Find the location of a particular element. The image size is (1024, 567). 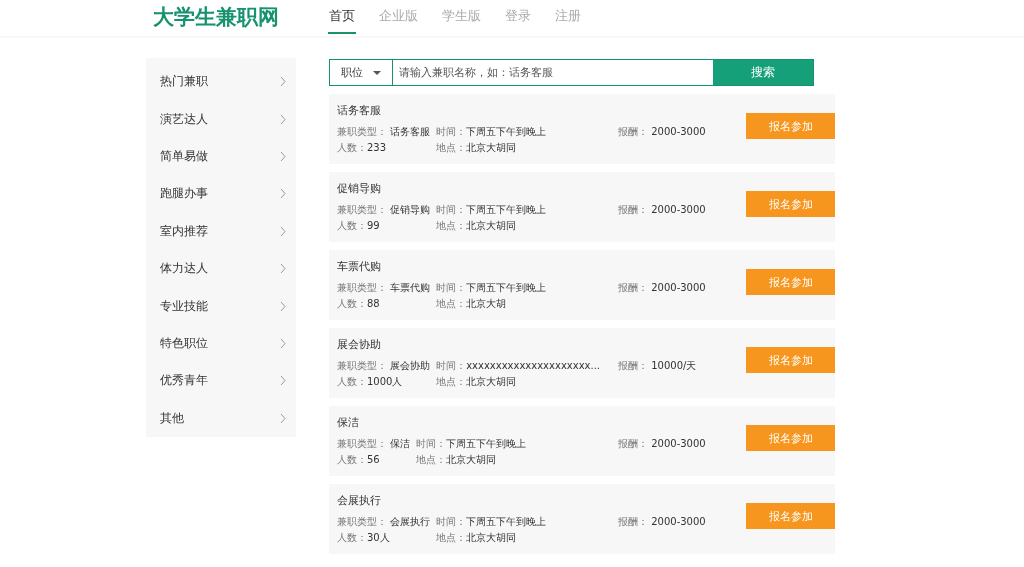

job-title: 车票代购 is located at coordinates (359, 266).